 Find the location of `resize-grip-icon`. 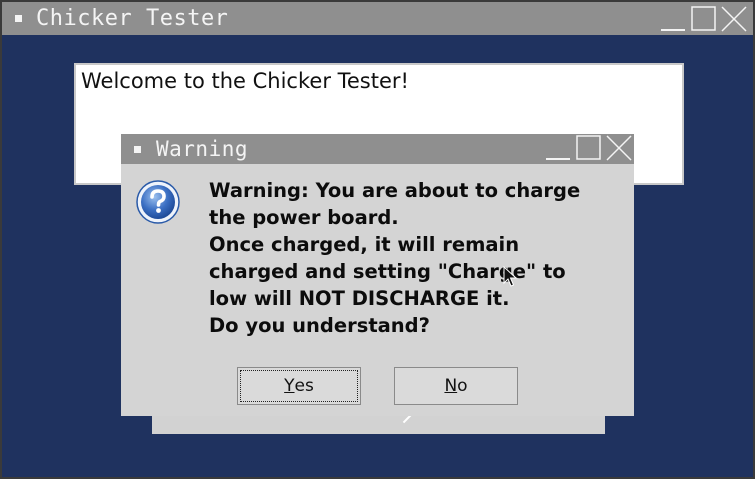

resize-grip-icon is located at coordinates (407, 419).